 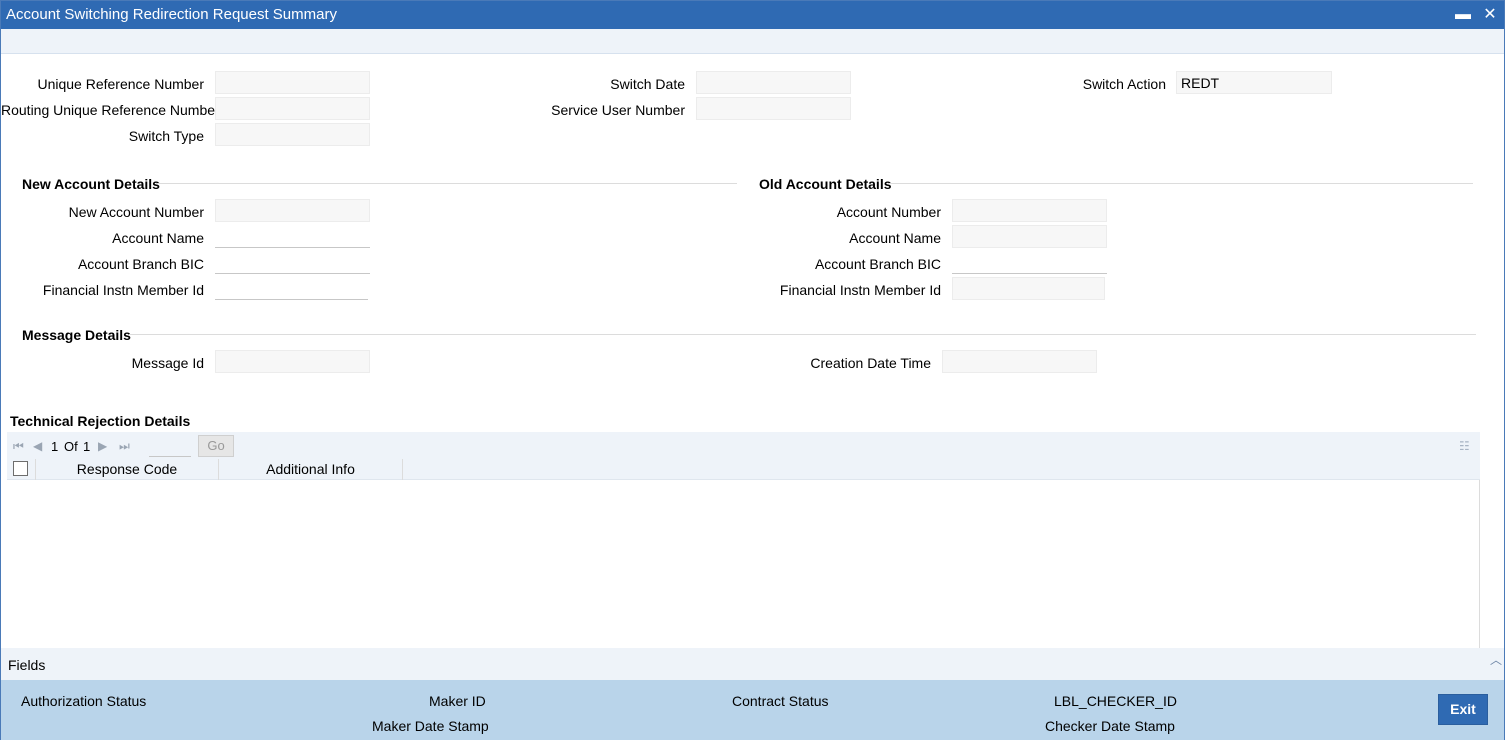 What do you see at coordinates (292, 108) in the screenshot?
I see `routing-unique-reference-number-field` at bounding box center [292, 108].